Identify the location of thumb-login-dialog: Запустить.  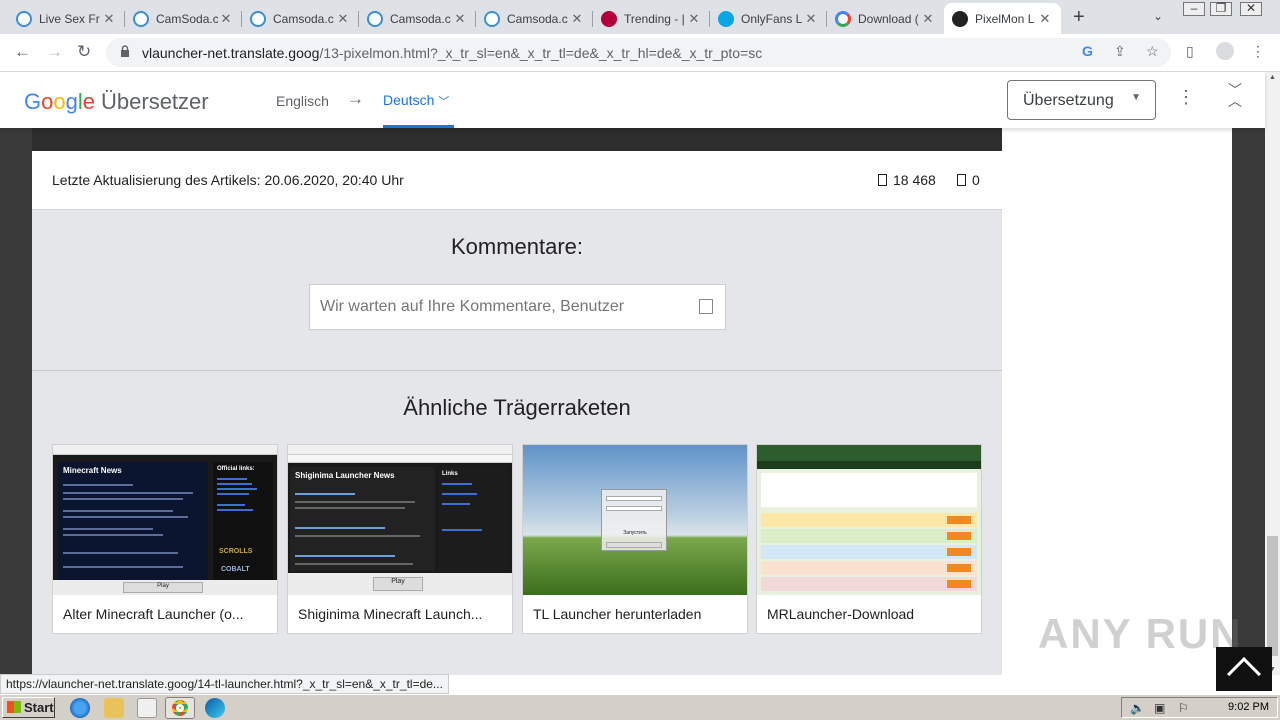
(634, 520).